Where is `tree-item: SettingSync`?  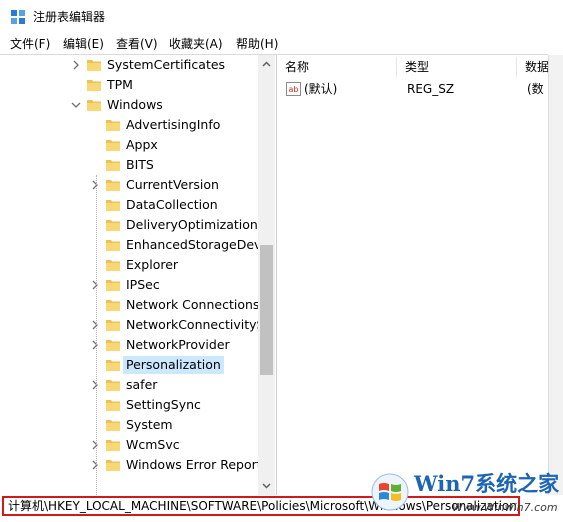
tree-item: SettingSync is located at coordinates (129, 405).